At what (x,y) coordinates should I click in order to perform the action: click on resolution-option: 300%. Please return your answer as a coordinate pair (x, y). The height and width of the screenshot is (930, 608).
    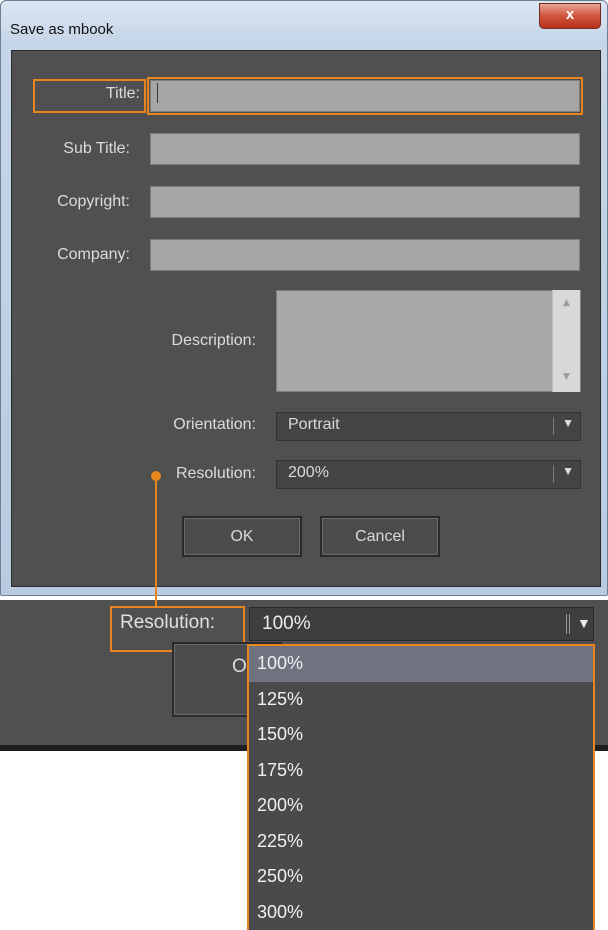
    Looking at the image, I should click on (421, 912).